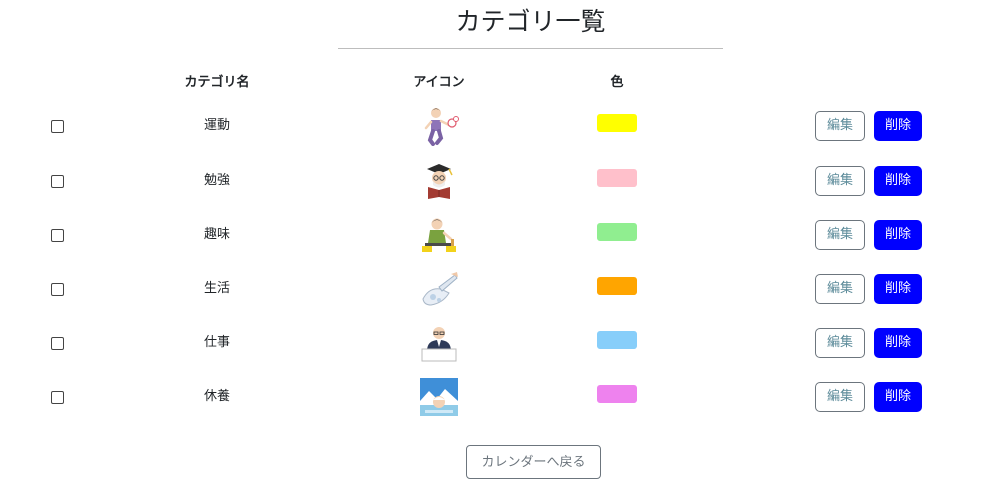 The image size is (1001, 485). I want to click on category-name: 生活, so click(216, 288).